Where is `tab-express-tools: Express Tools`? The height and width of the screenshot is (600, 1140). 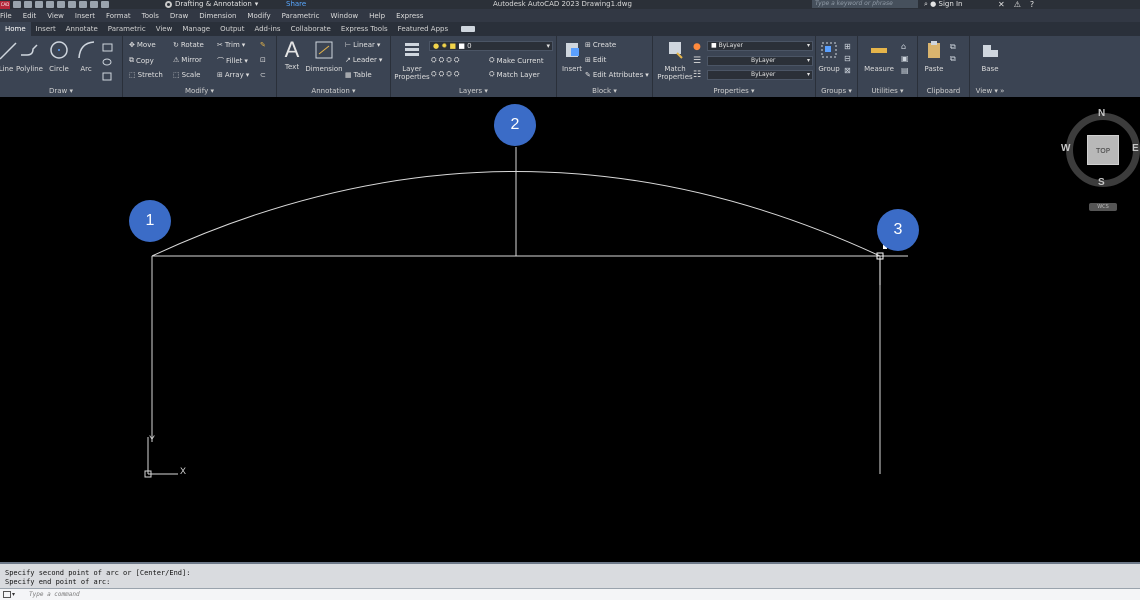 tab-express-tools: Express Tools is located at coordinates (364, 29).